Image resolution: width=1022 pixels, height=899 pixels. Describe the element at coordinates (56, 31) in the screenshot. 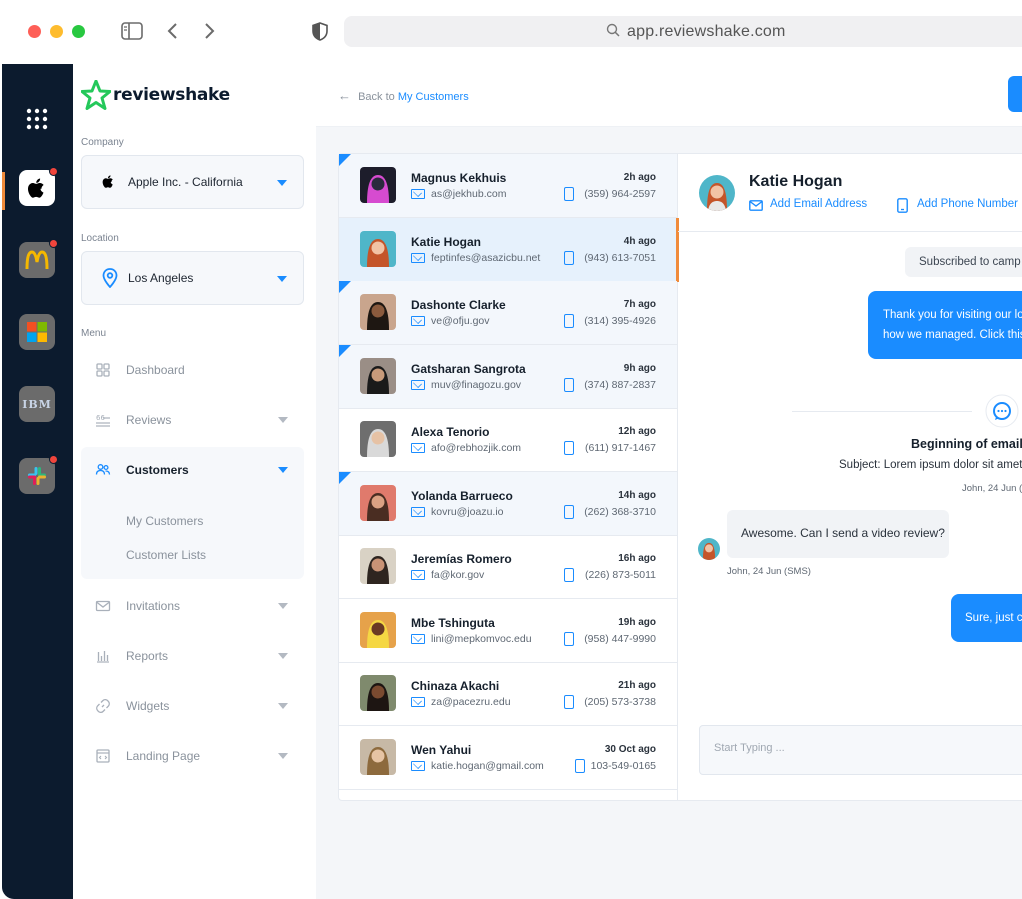

I see `minimize-window-button` at that location.